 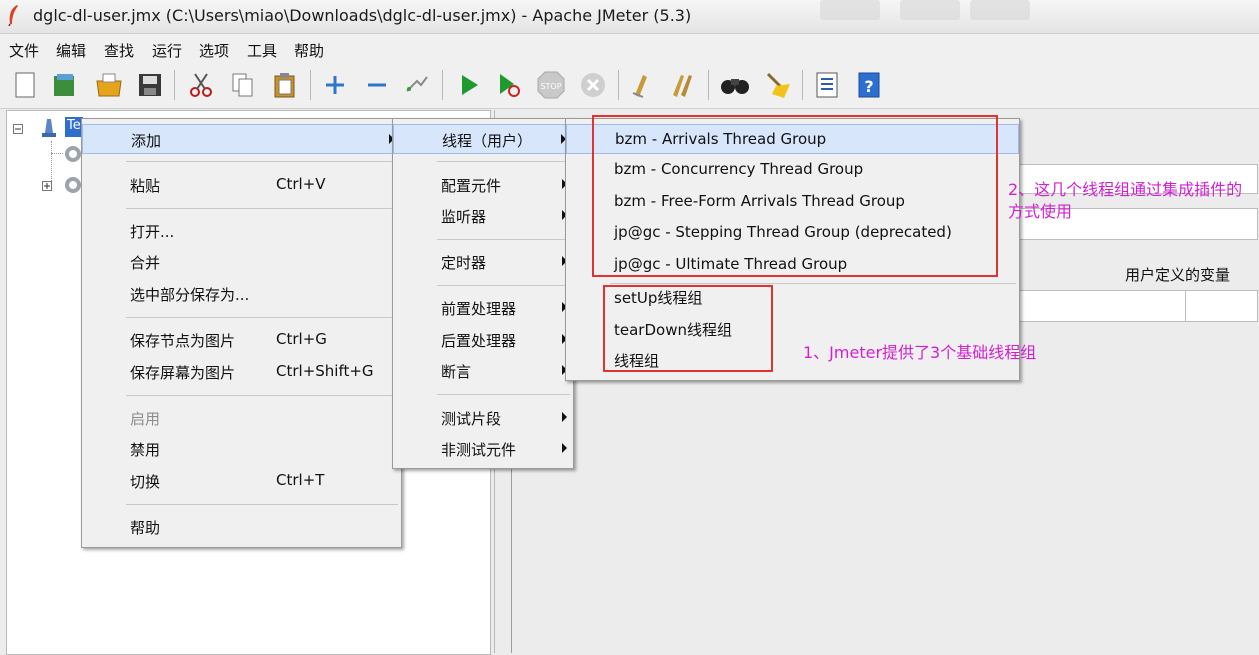 I want to click on menu-item-label: 配置元件, so click(x=471, y=186).